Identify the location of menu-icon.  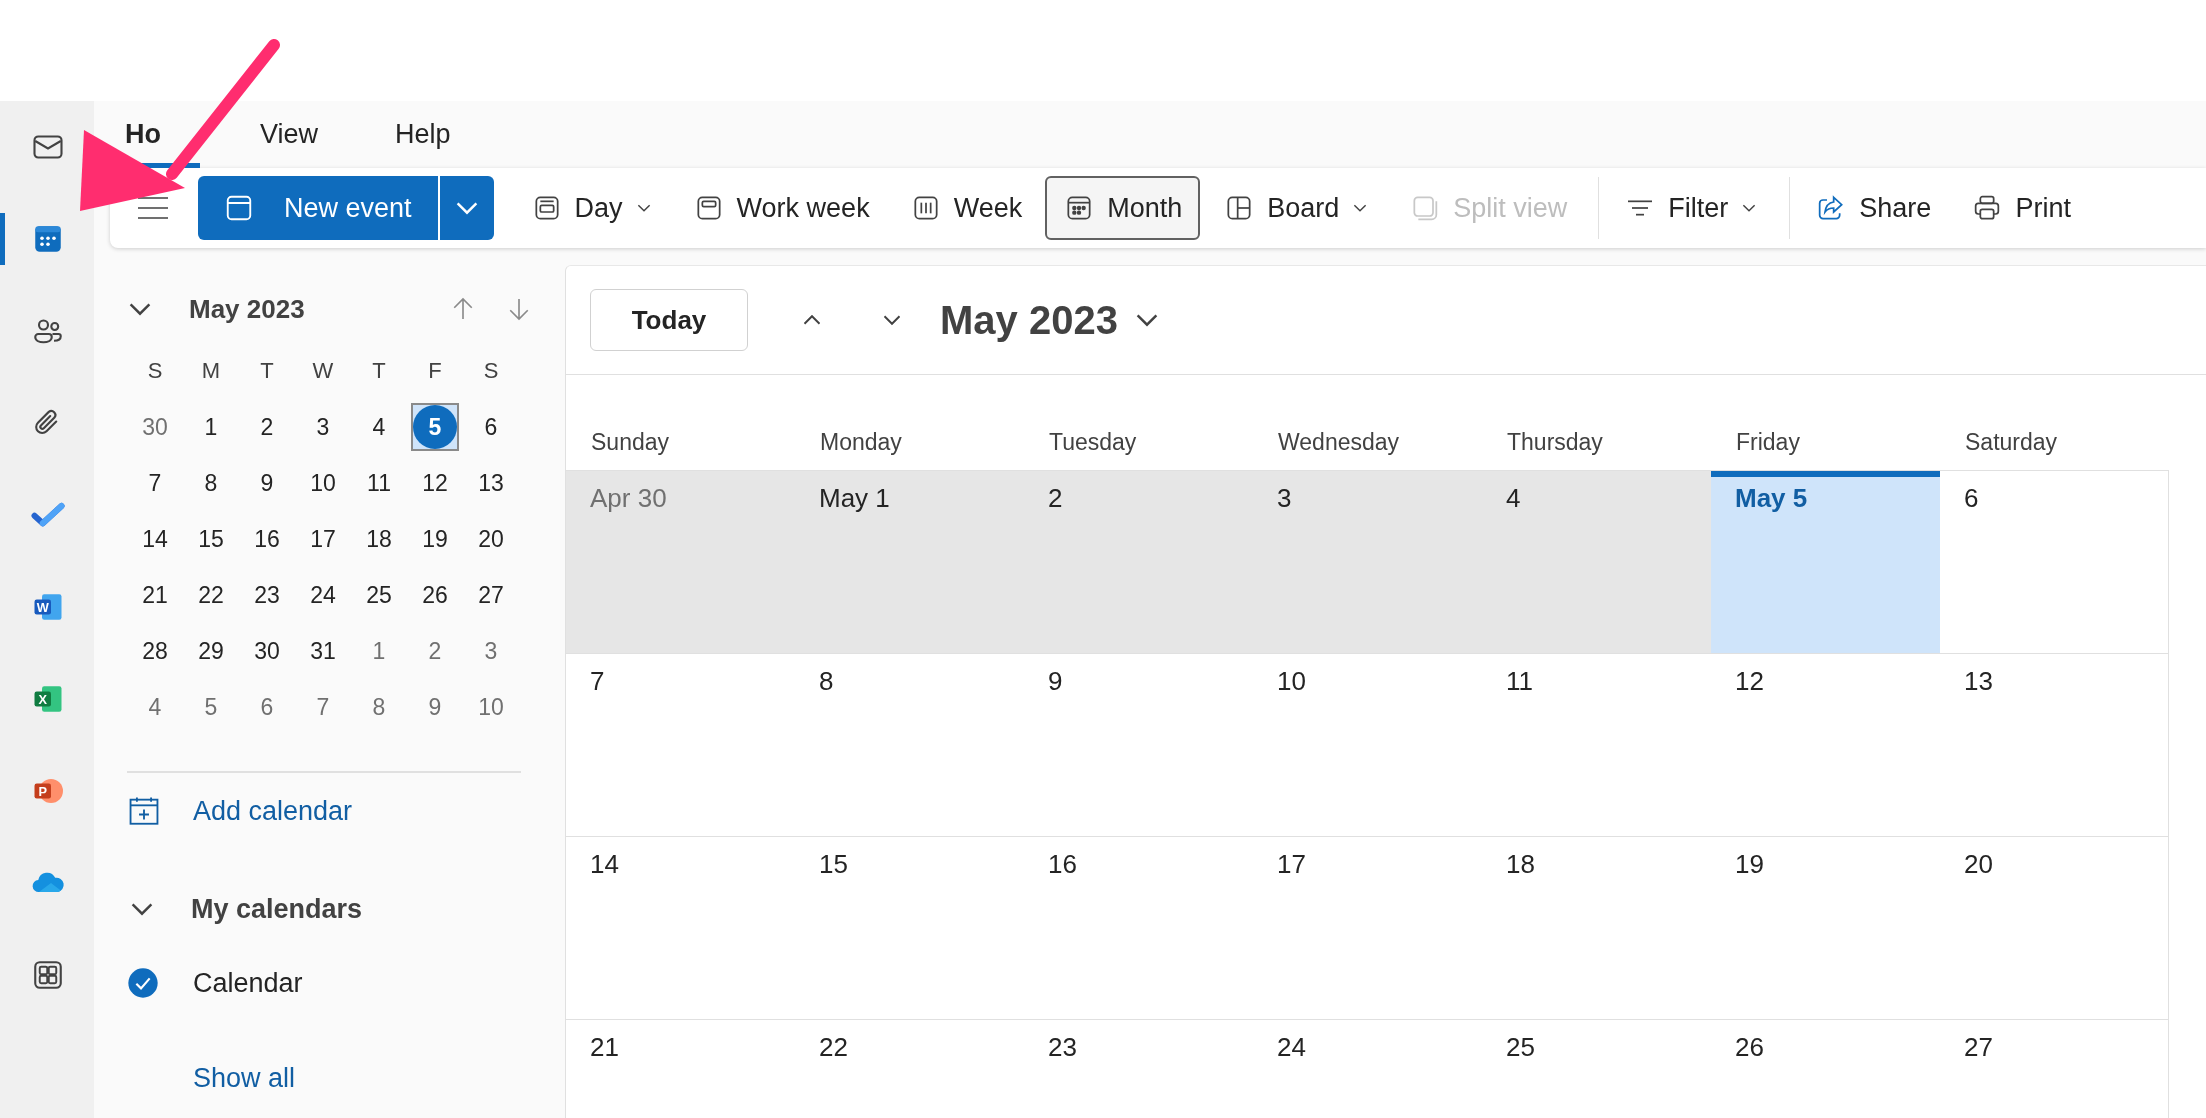
(153, 208).